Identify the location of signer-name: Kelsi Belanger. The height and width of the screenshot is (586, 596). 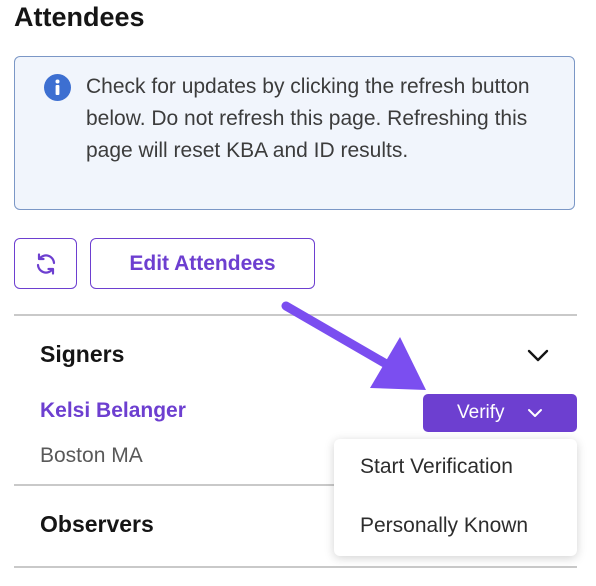
(113, 411).